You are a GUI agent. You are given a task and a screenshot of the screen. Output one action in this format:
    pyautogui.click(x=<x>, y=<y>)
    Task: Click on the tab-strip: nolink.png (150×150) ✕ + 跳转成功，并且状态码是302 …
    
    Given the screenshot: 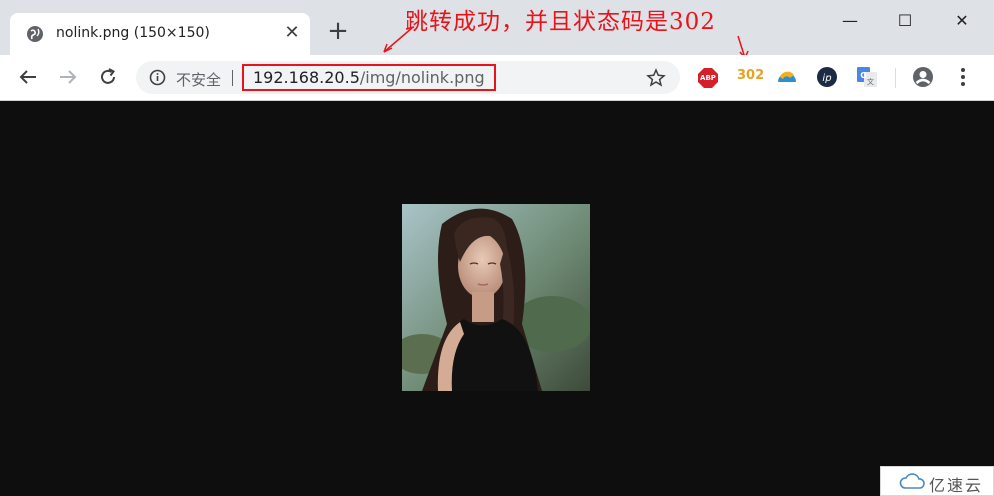 What is the action you would take?
    pyautogui.click(x=497, y=27)
    